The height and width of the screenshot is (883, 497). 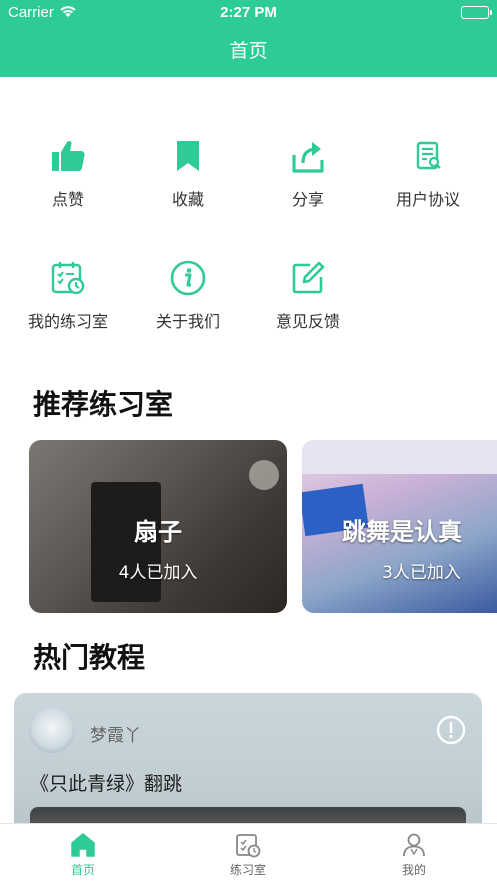 I want to click on room-card-joined: 3人已加入, so click(x=421, y=573).